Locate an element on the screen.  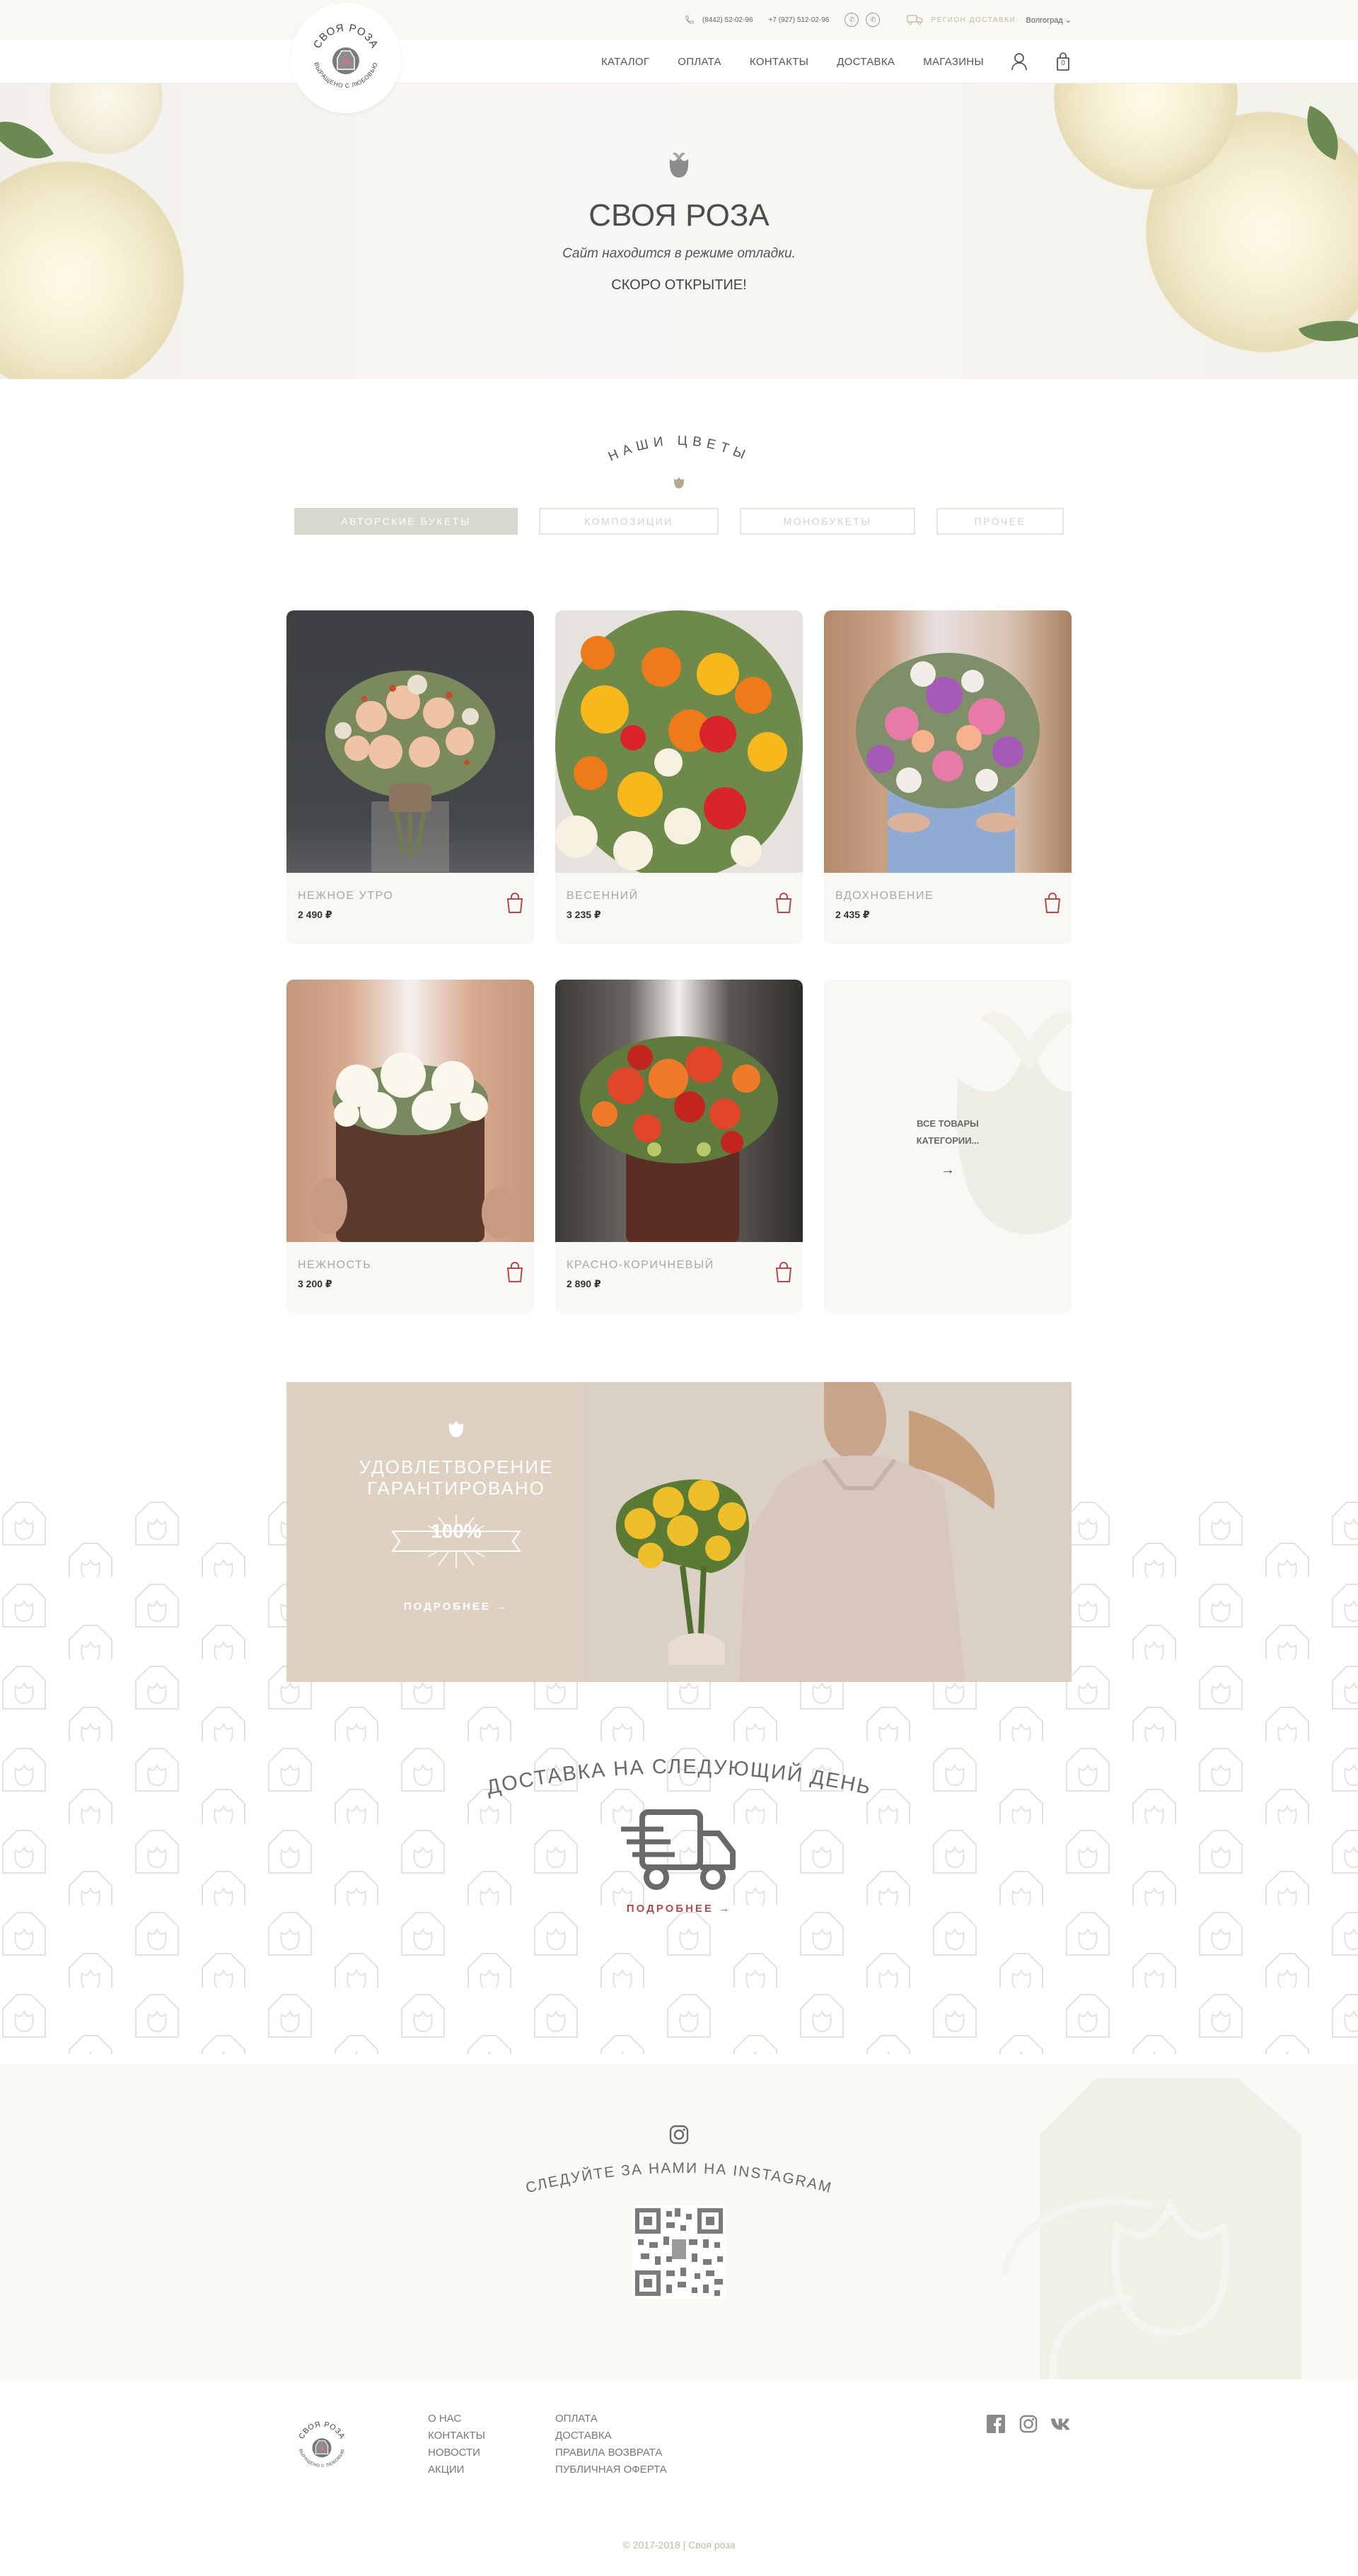
filter-author-bouquets: АВТОРСКИЕ БУКЕТЫ is located at coordinates (406, 521).